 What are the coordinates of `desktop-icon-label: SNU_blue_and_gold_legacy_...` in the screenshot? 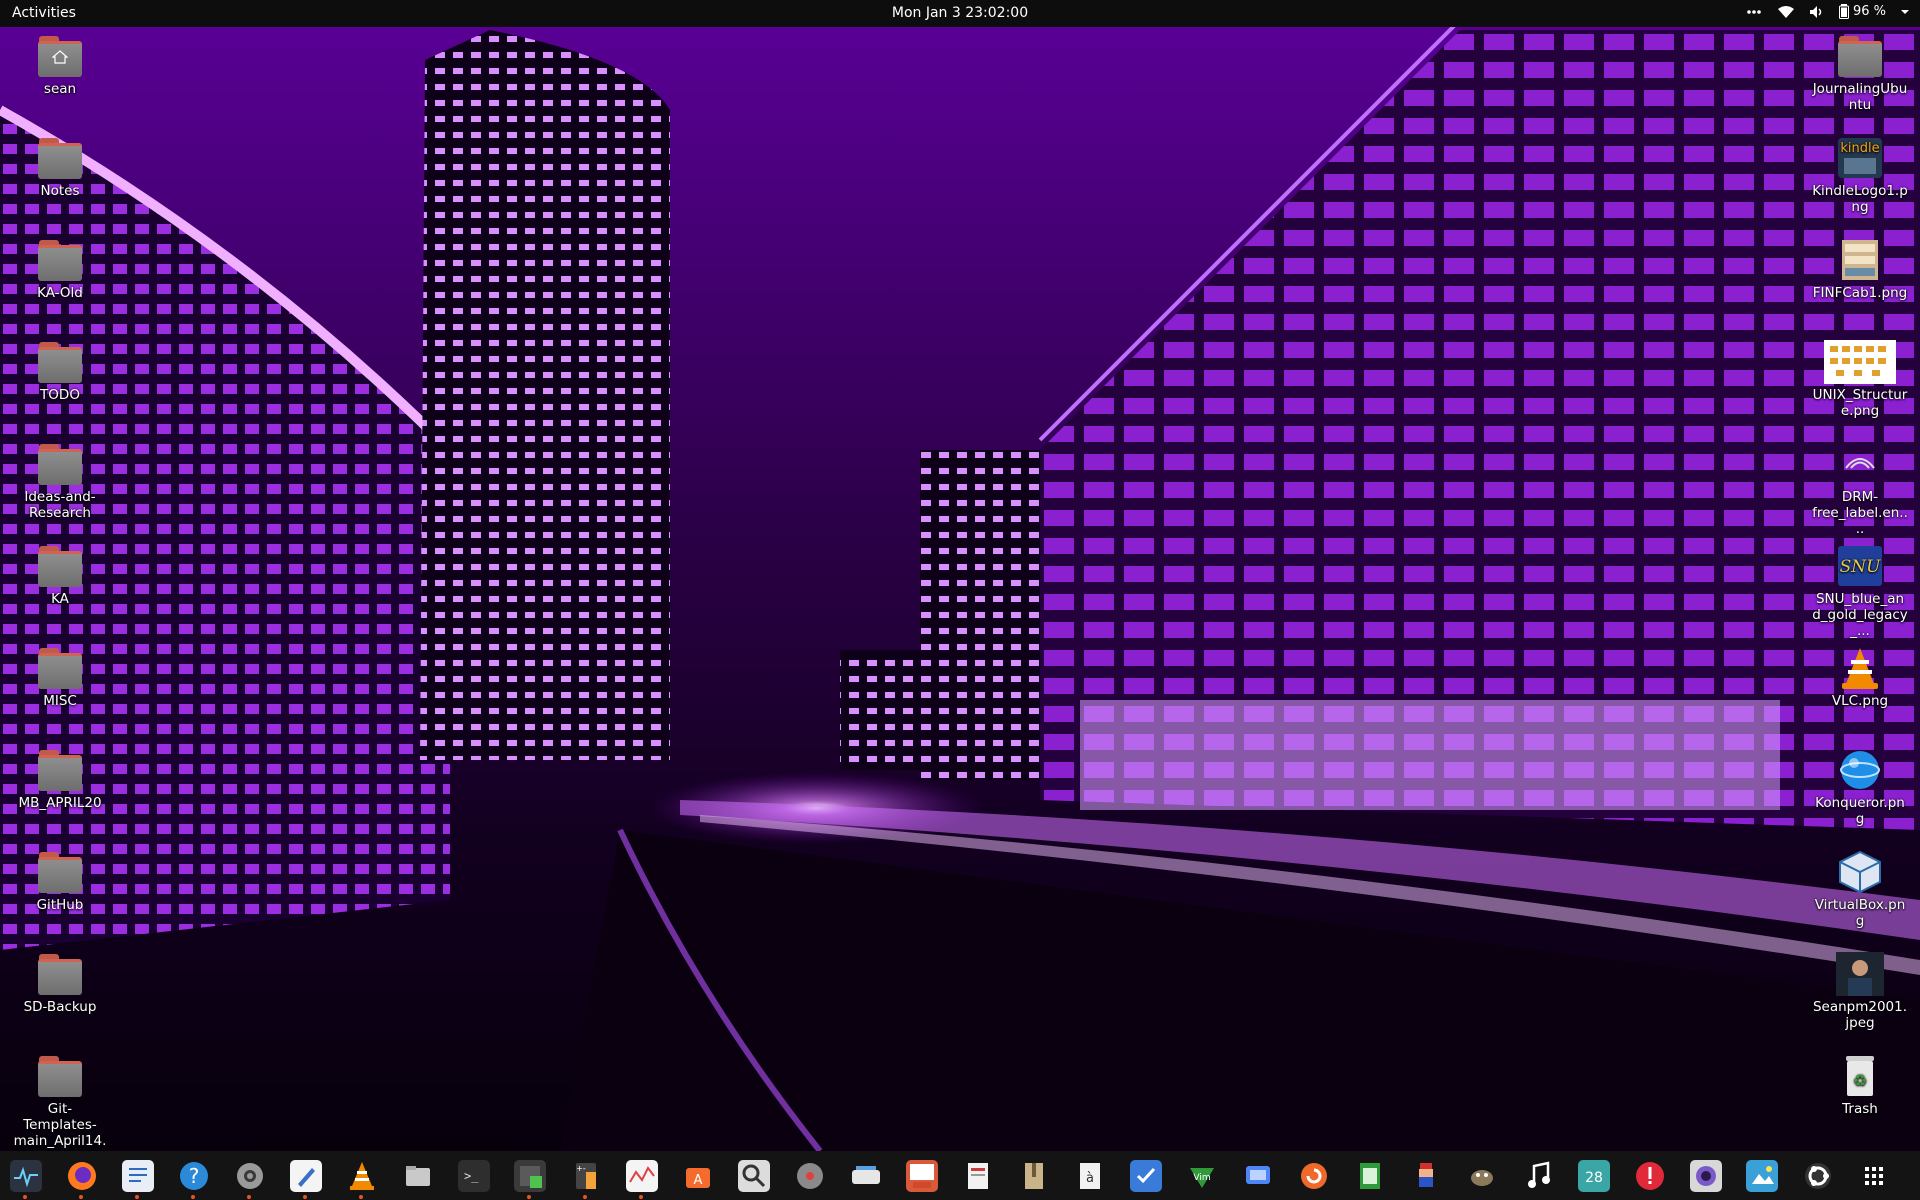 It's located at (1860, 615).